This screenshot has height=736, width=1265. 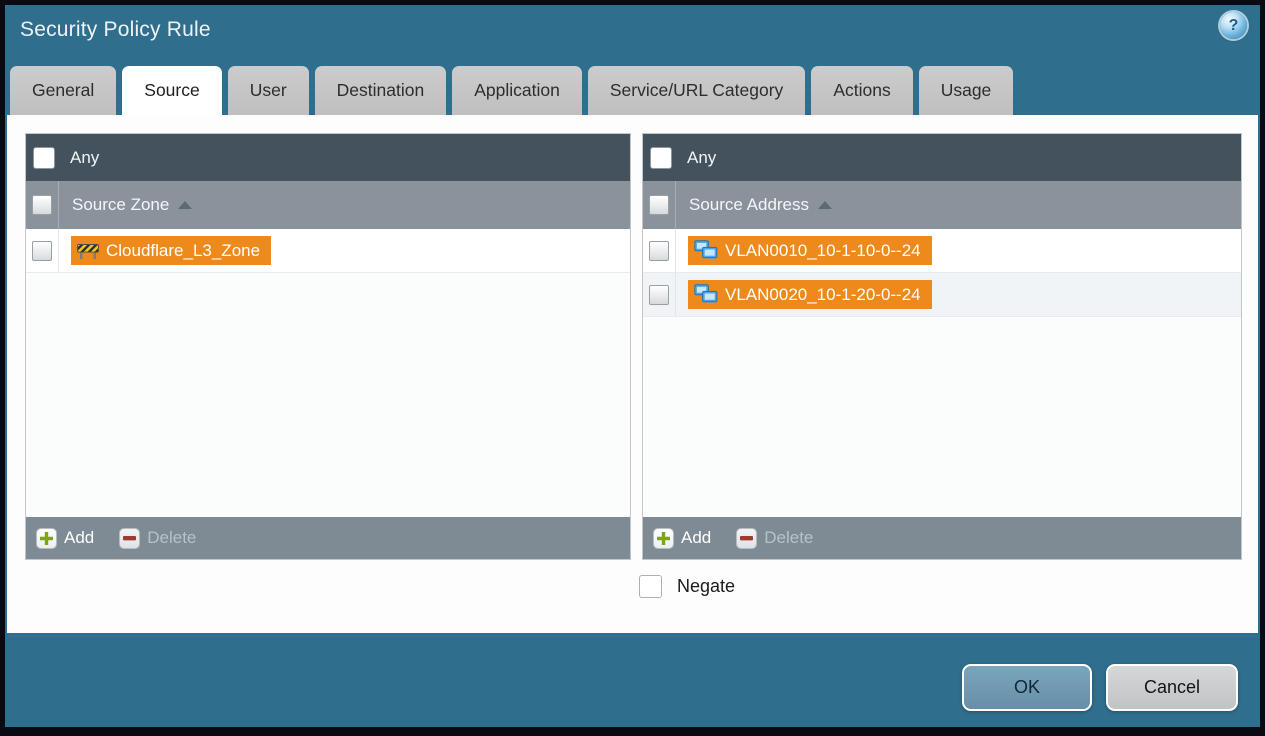 What do you see at coordinates (268, 90) in the screenshot?
I see `tab-user: User` at bounding box center [268, 90].